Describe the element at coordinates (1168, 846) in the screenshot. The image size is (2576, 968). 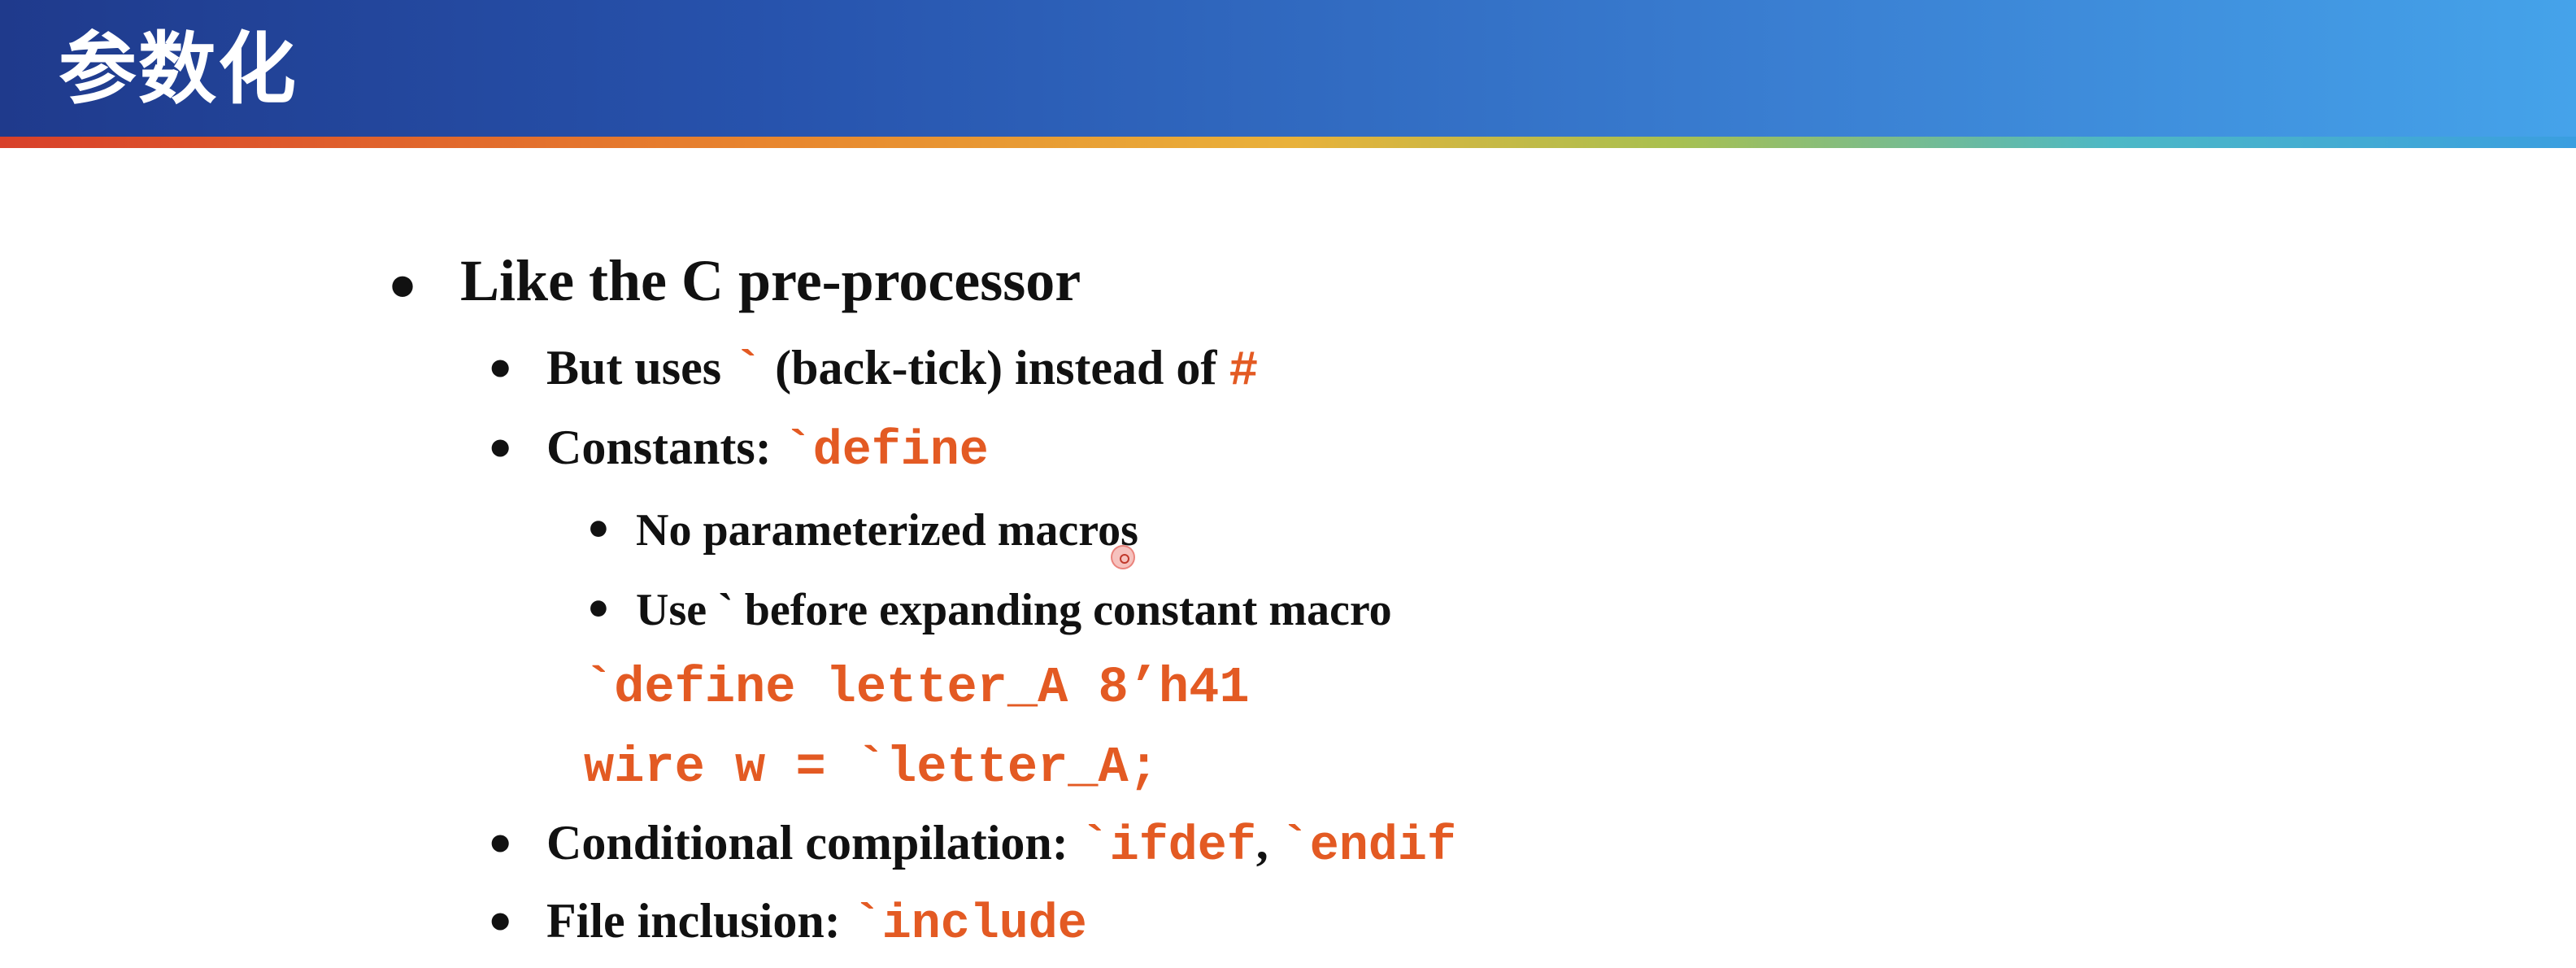
I see `code-ifdef: `ifdef` at that location.